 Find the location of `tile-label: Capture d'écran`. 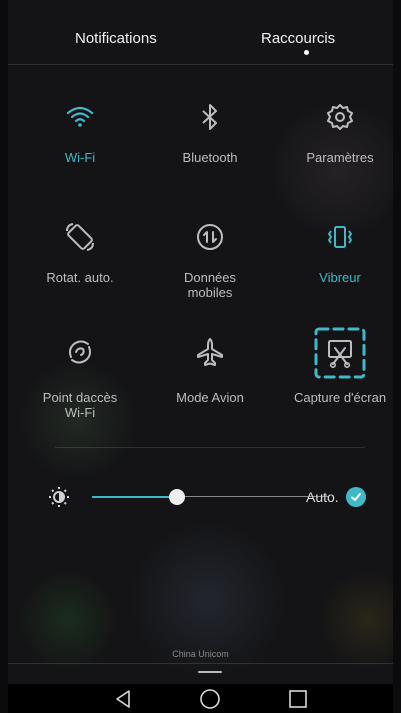

tile-label: Capture d'écran is located at coordinates (340, 397).